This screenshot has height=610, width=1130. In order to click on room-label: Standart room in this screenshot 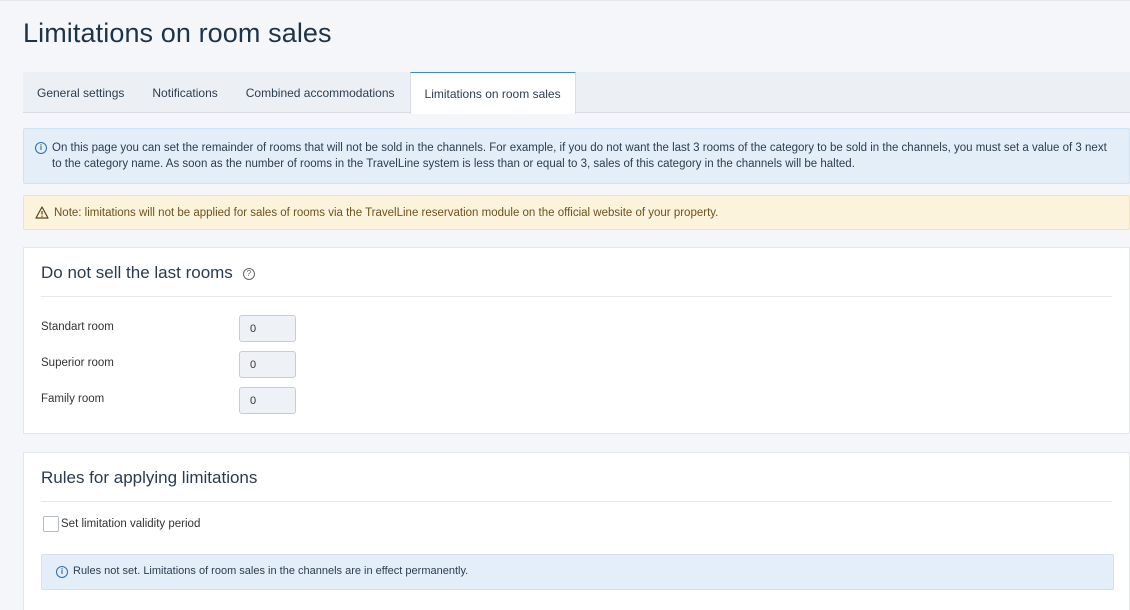, I will do `click(77, 327)`.